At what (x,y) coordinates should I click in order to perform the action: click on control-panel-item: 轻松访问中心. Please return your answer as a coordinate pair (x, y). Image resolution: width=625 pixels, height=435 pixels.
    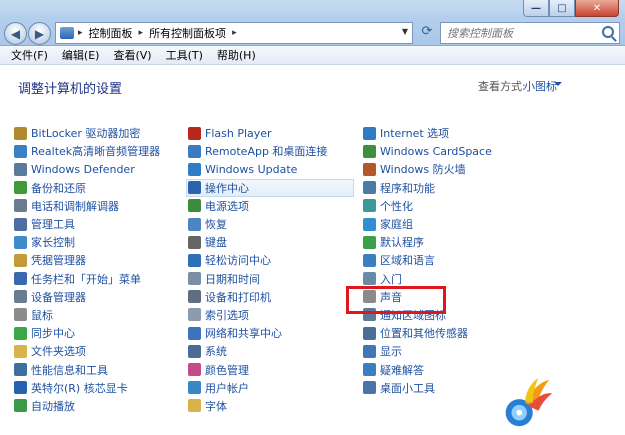
    Looking at the image, I should click on (271, 260).